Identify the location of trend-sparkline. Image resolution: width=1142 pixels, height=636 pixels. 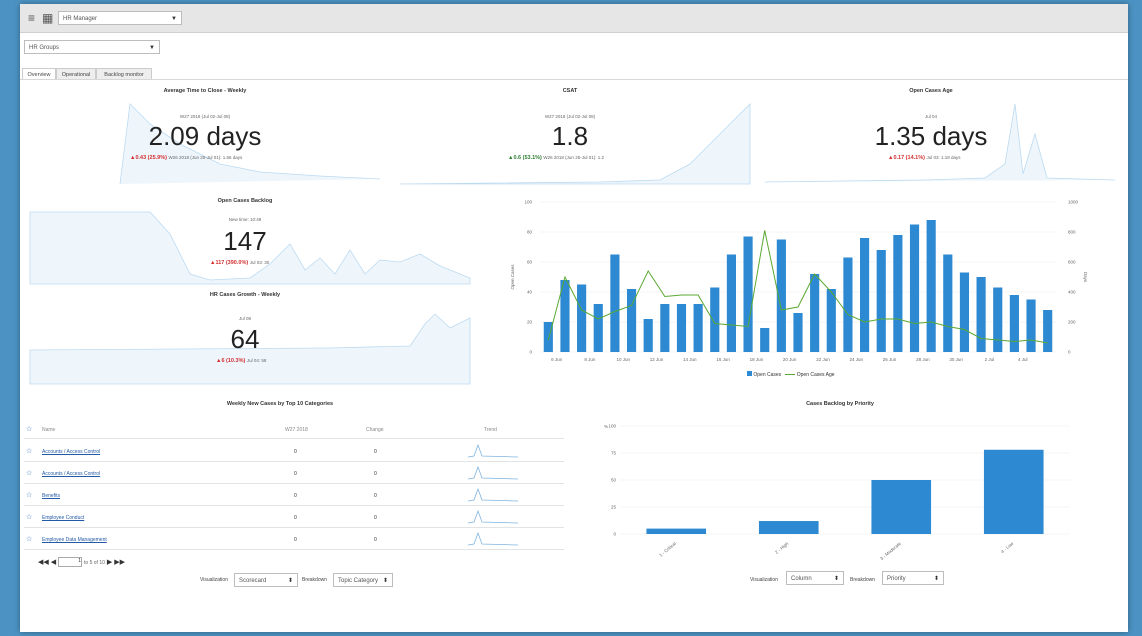
(493, 516).